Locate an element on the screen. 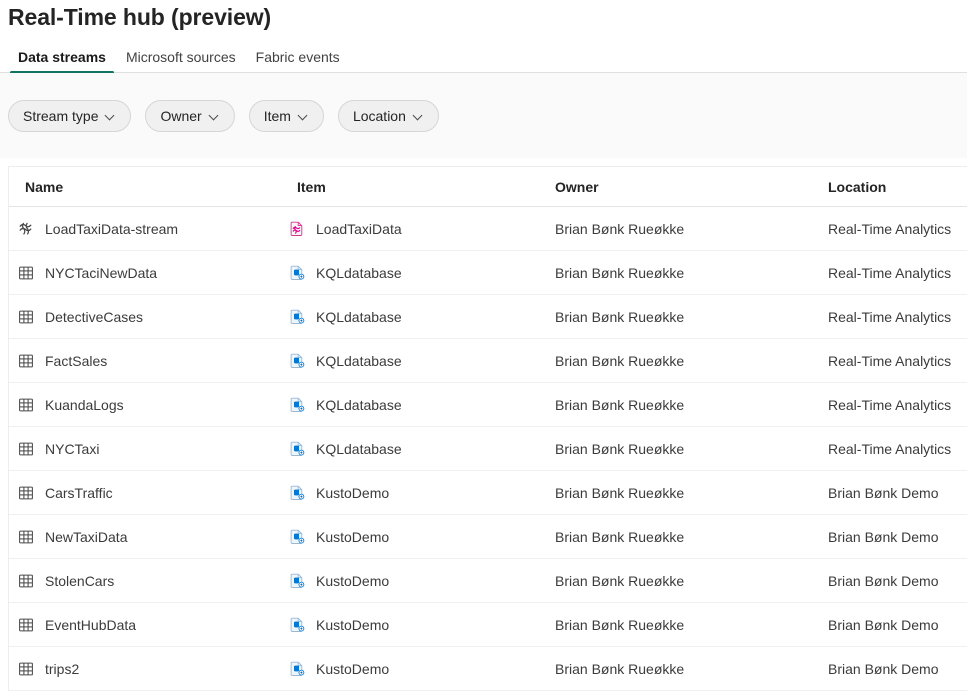  filter-label: Stream type is located at coordinates (61, 115).